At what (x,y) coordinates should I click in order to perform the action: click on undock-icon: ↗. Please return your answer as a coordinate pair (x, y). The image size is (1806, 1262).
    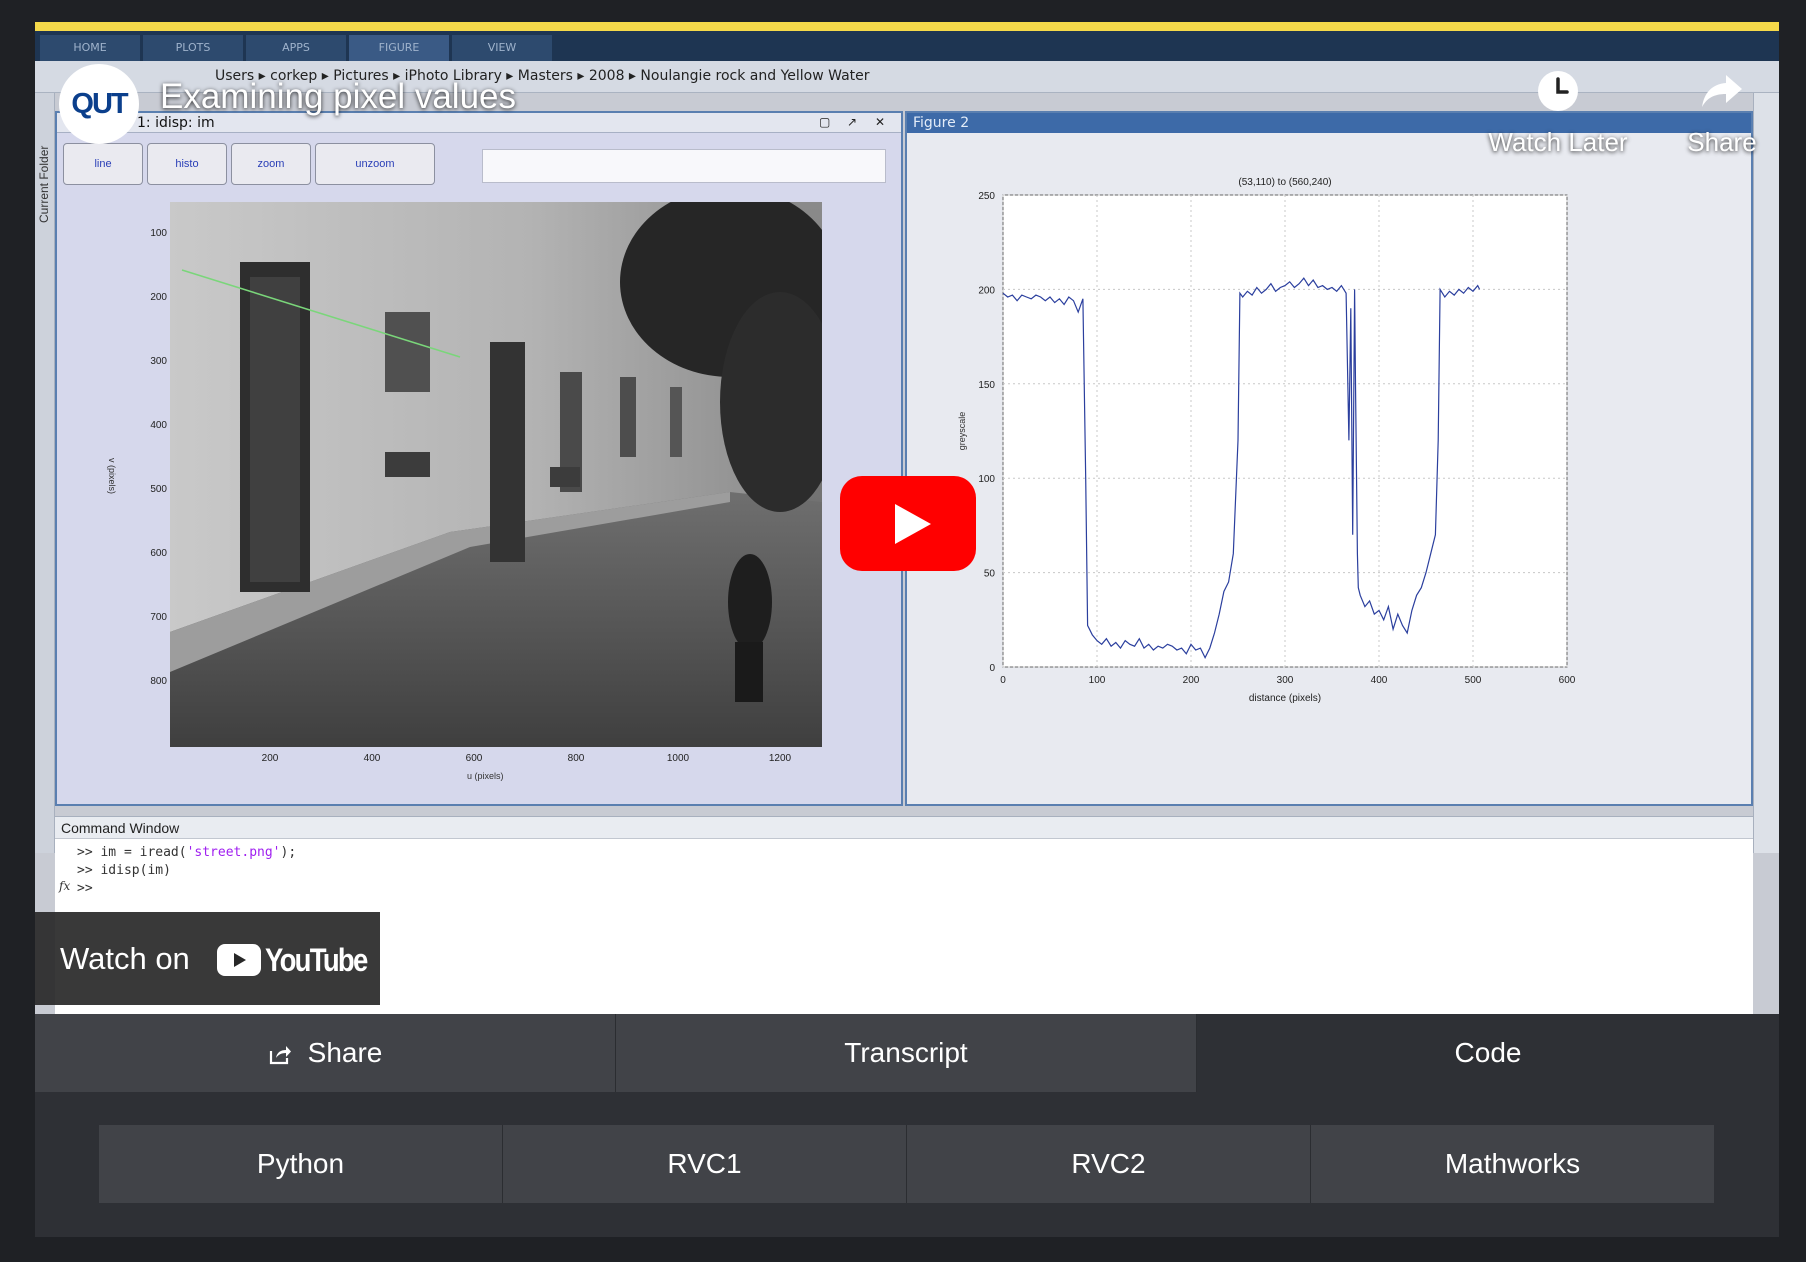
    Looking at the image, I should click on (852, 122).